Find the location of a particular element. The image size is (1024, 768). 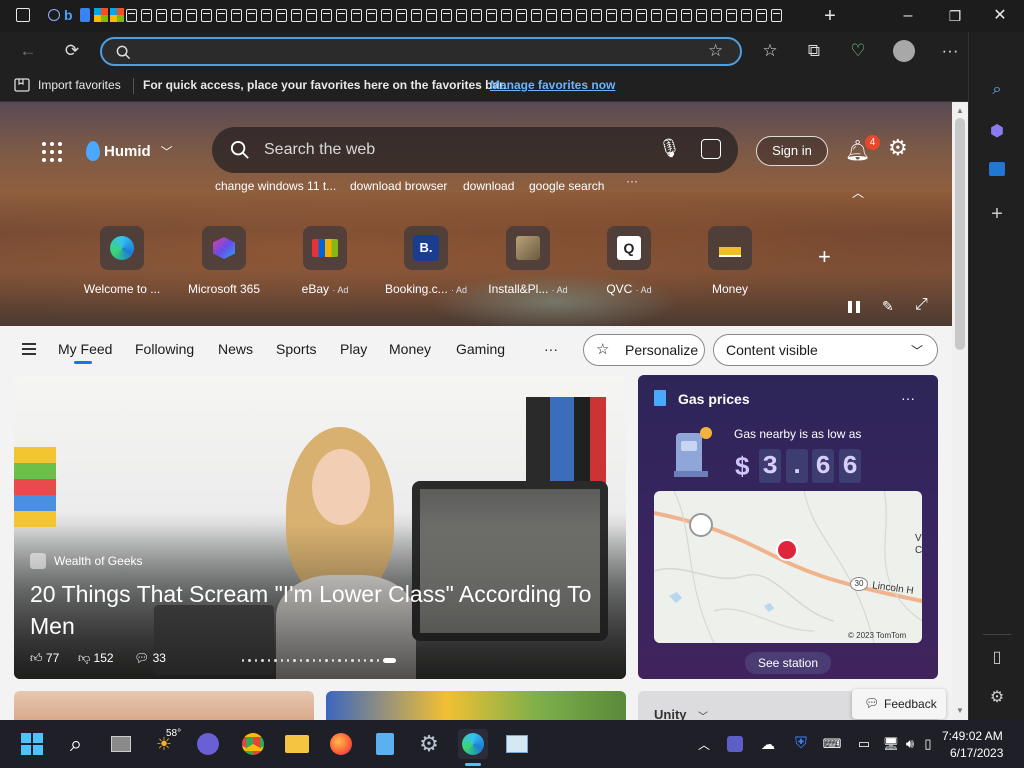

gas-card-more-button: ··· is located at coordinates (908, 398).